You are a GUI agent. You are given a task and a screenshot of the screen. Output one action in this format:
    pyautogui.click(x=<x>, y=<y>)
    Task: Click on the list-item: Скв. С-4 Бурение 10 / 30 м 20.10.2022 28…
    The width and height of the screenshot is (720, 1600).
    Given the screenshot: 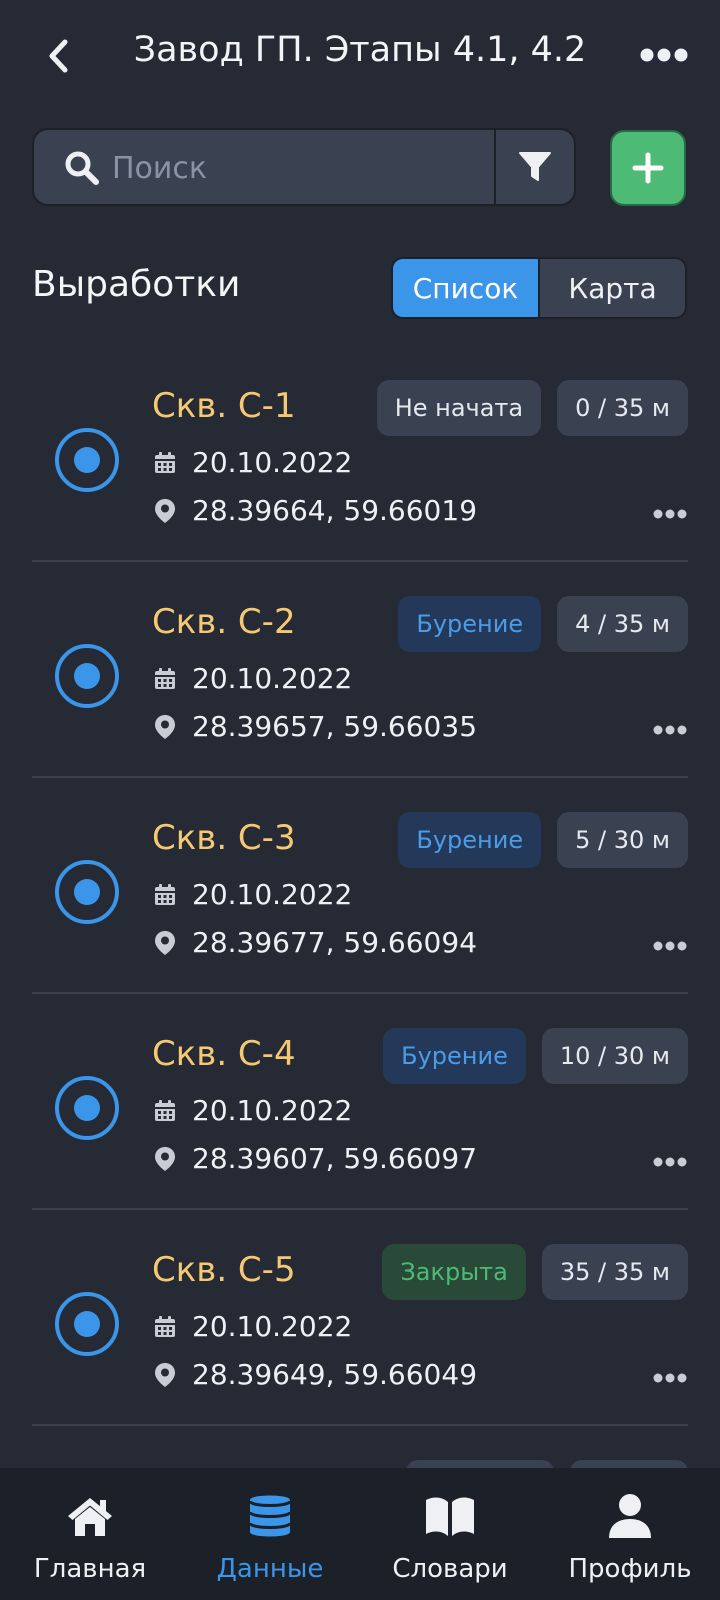 What is the action you would take?
    pyautogui.click(x=360, y=1102)
    